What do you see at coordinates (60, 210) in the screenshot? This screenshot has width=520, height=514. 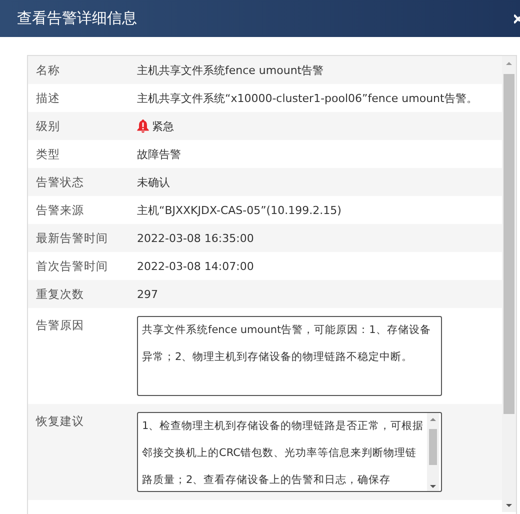 I see `field-label: 告警来源` at bounding box center [60, 210].